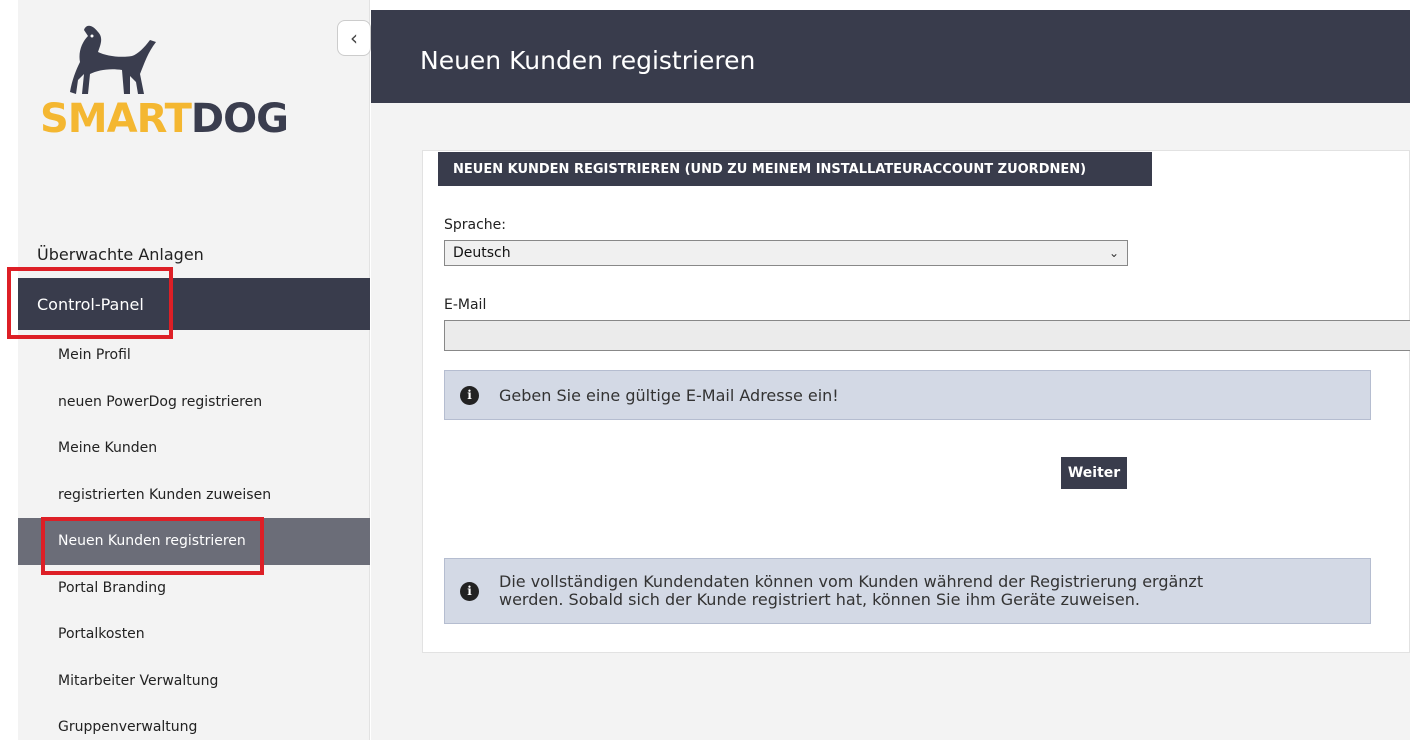 The height and width of the screenshot is (740, 1410). What do you see at coordinates (475, 225) in the screenshot?
I see `language-label: Sprache:` at bounding box center [475, 225].